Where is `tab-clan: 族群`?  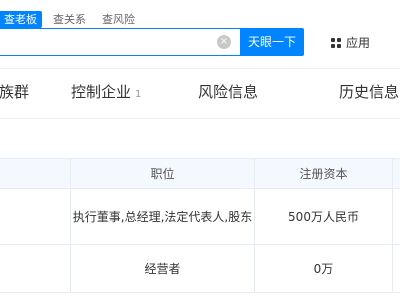 tab-clan: 族群 is located at coordinates (14, 92).